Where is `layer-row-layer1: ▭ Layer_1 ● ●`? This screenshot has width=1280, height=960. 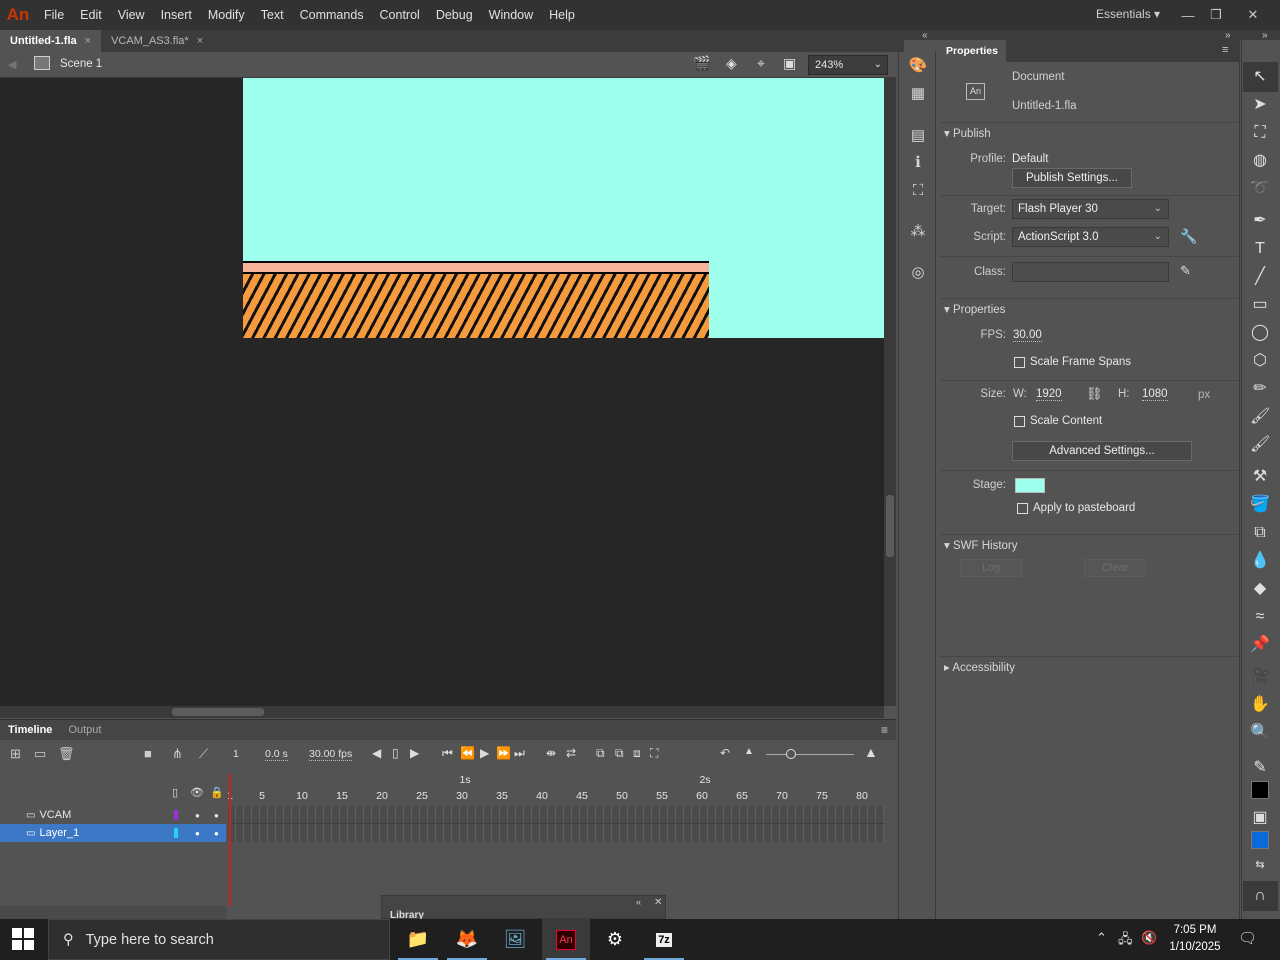 layer-row-layer1: ▭ Layer_1 ● ● is located at coordinates (113, 833).